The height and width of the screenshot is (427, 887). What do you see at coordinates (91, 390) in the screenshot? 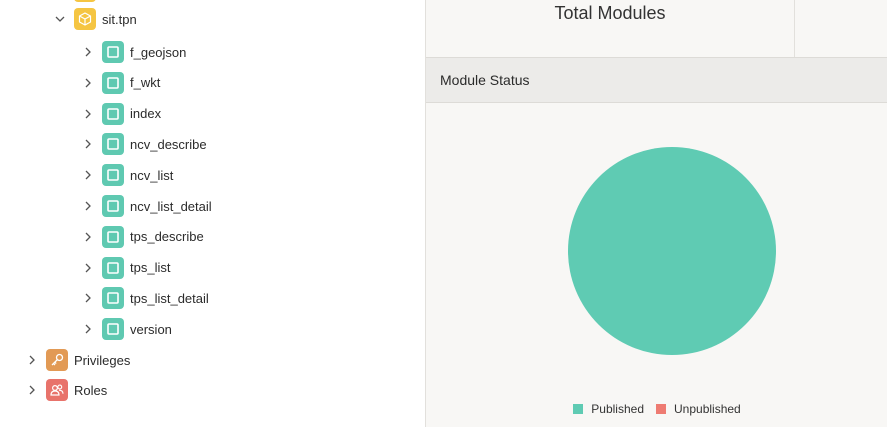
I see `tree-node-label: Roles` at bounding box center [91, 390].